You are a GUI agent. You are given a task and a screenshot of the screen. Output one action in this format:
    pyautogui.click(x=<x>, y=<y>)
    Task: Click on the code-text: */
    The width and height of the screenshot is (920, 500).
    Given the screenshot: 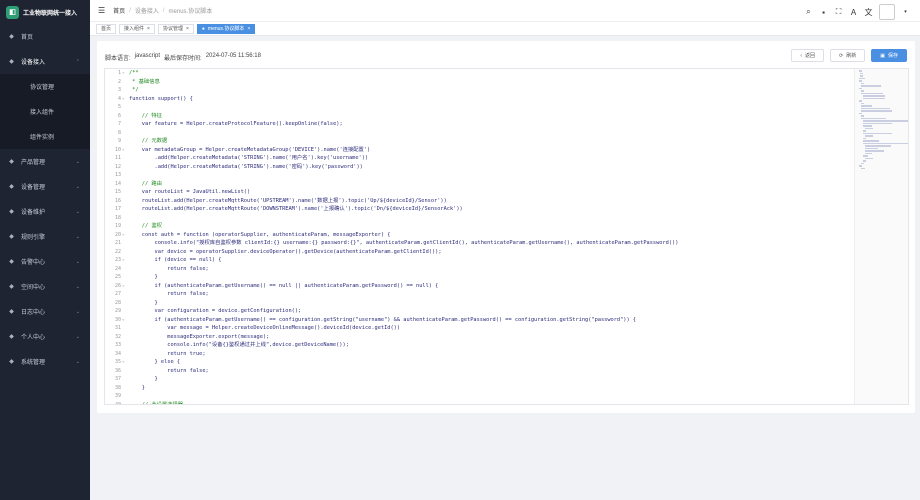 What is the action you would take?
    pyautogui.click(x=134, y=90)
    